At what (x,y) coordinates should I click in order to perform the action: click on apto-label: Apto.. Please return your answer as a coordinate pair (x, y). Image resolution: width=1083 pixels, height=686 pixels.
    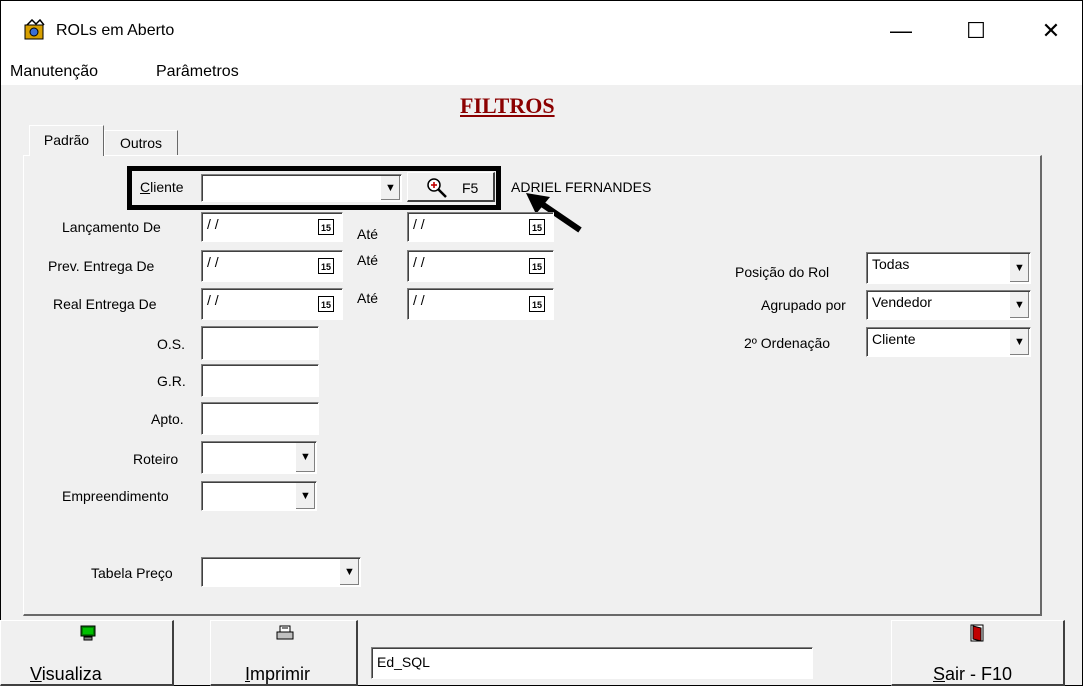
    Looking at the image, I should click on (167, 419).